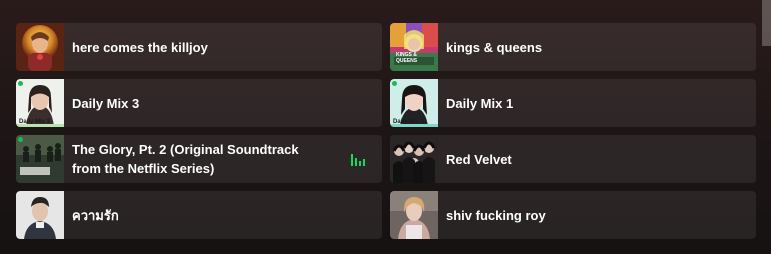  Describe the element at coordinates (199, 215) in the screenshot. I see `shortcut-card-khwam-rak: ความรัก` at that location.